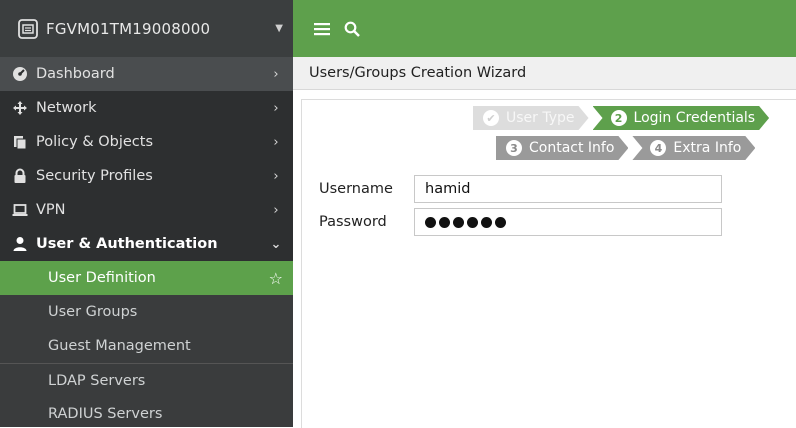 This screenshot has width=796, height=428. Describe the element at coordinates (128, 28) in the screenshot. I see `device-name: FGVM01TM19008000` at that location.